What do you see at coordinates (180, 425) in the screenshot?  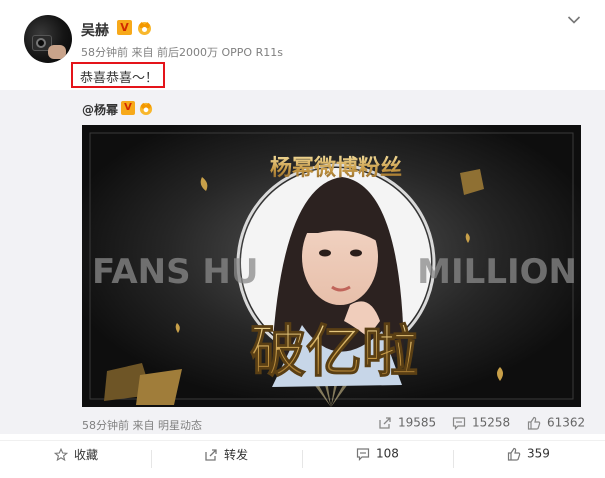 I see `repost-source: 明星动态` at bounding box center [180, 425].